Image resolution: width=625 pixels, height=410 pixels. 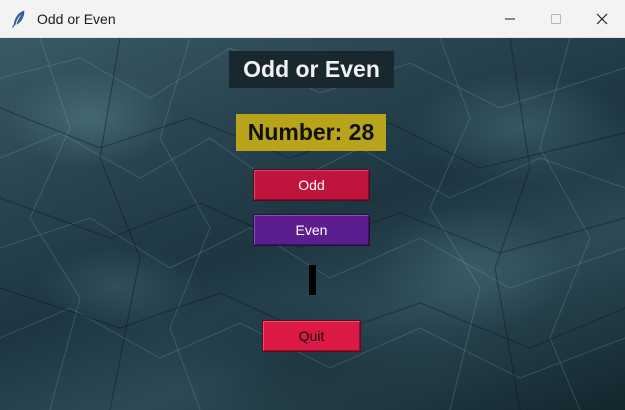 I want to click on title-bar: Odd or Even, so click(x=312, y=19).